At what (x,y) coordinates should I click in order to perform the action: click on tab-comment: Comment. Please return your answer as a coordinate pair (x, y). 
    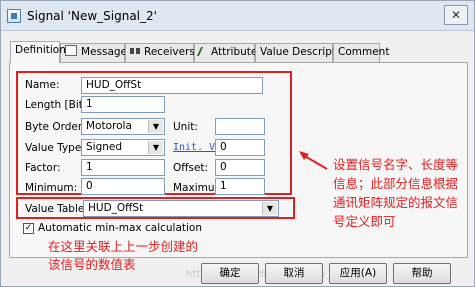
    Looking at the image, I should click on (361, 52).